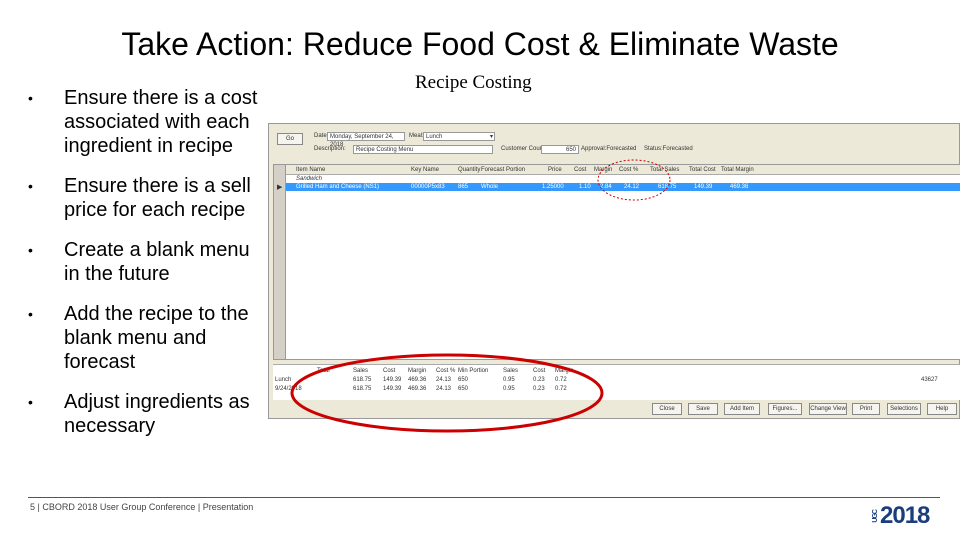 The width and height of the screenshot is (960, 540). I want to click on ugc-2018-logo: UGC2018, so click(901, 516).